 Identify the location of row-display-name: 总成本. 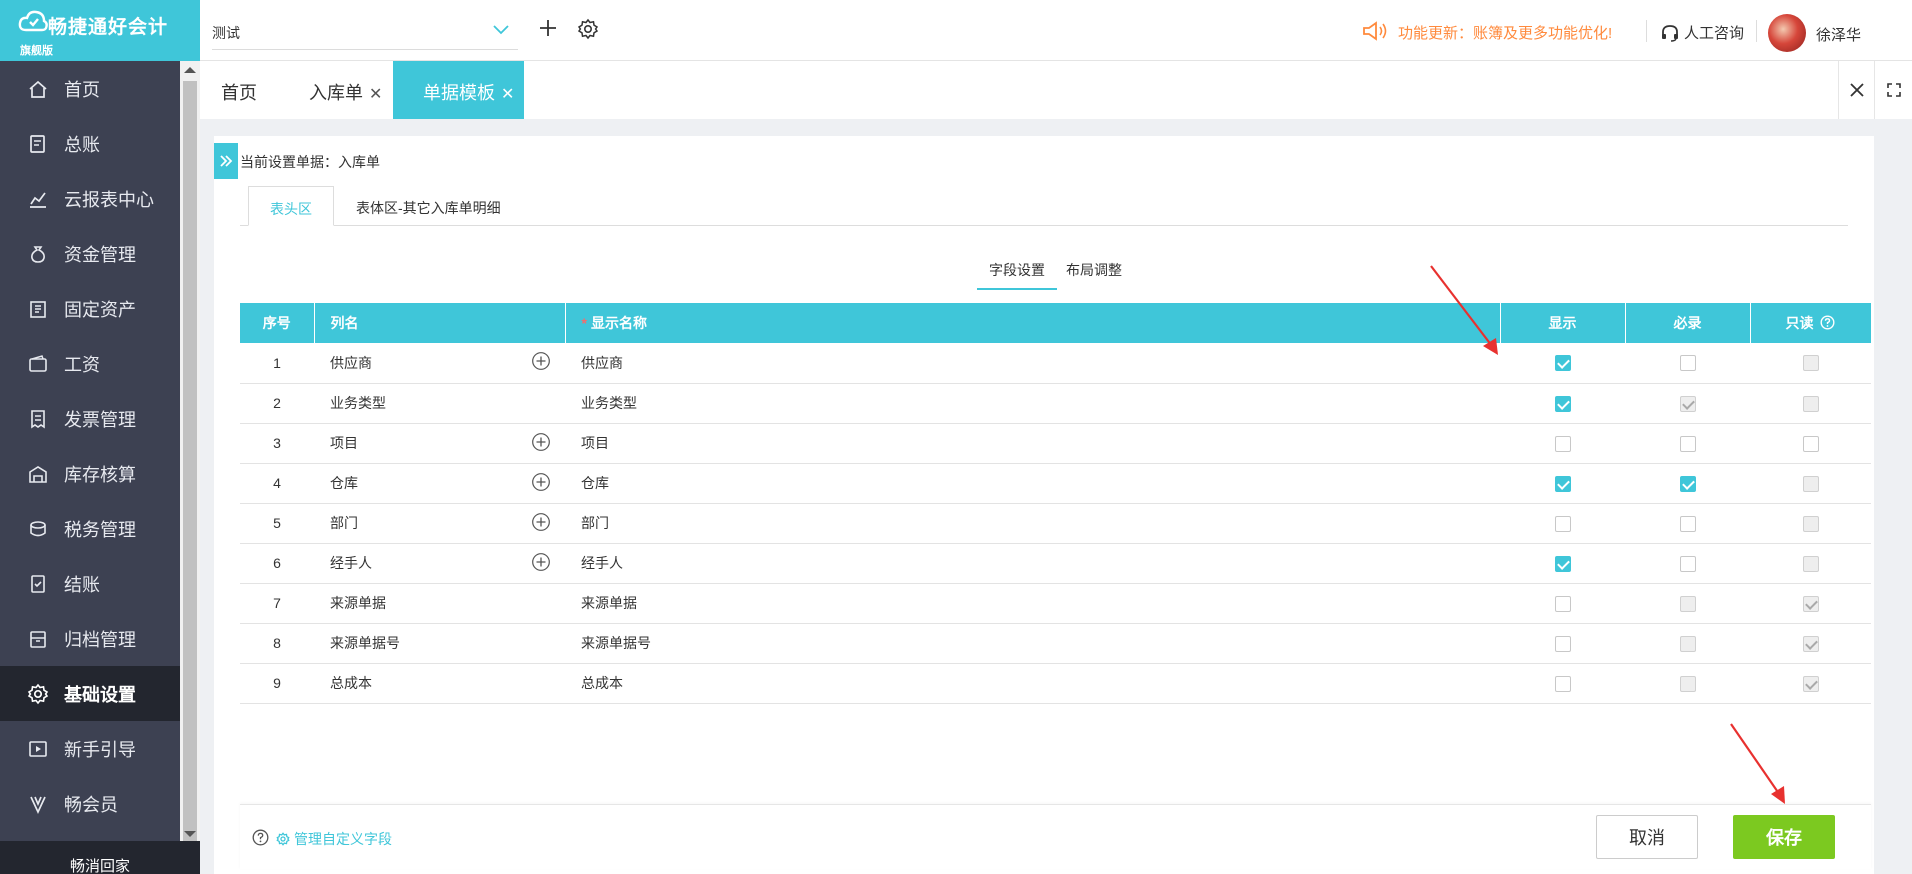
(1032, 683).